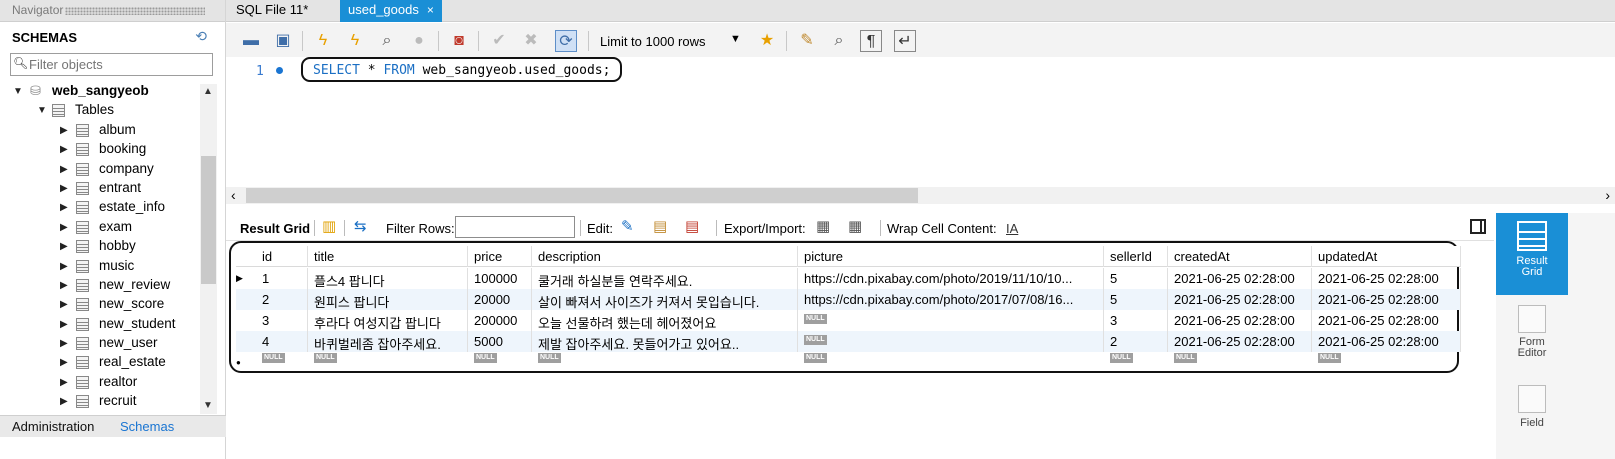 This screenshot has height=459, width=1615. I want to click on table-node: ▶ hobby, so click(100, 246).